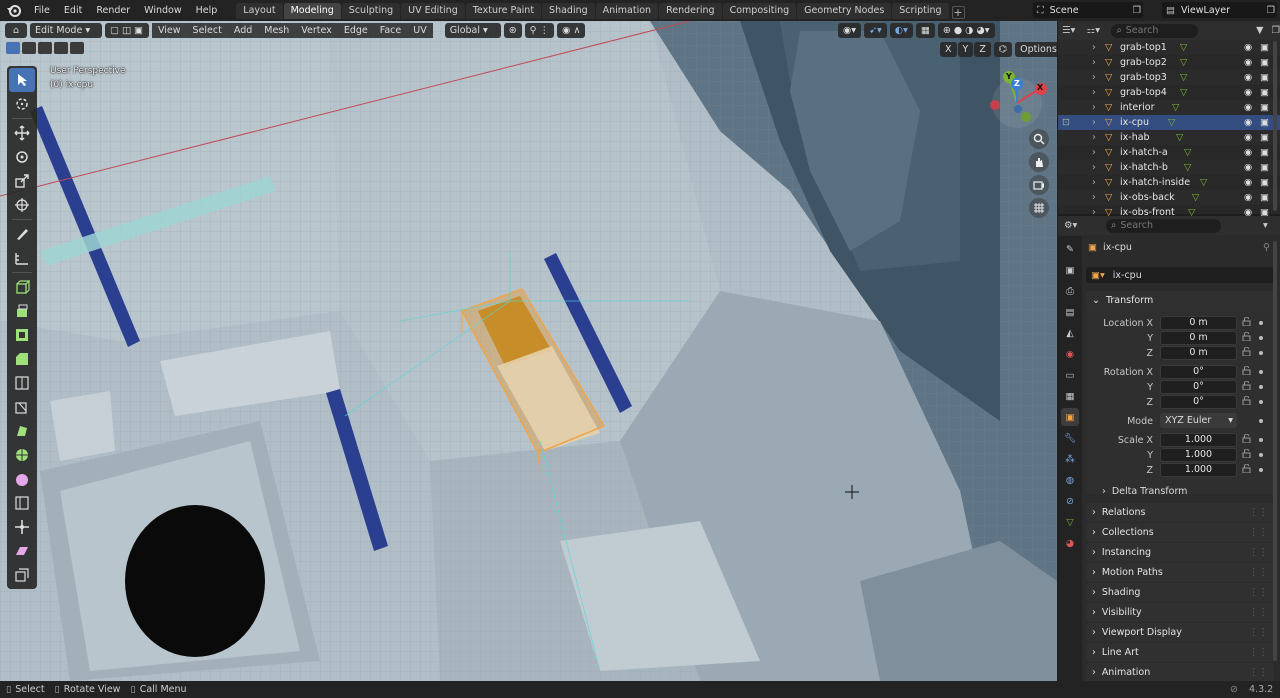 The width and height of the screenshot is (1280, 698). Describe the element at coordinates (22, 287) in the screenshot. I see `add-cube-tool-icon` at that location.